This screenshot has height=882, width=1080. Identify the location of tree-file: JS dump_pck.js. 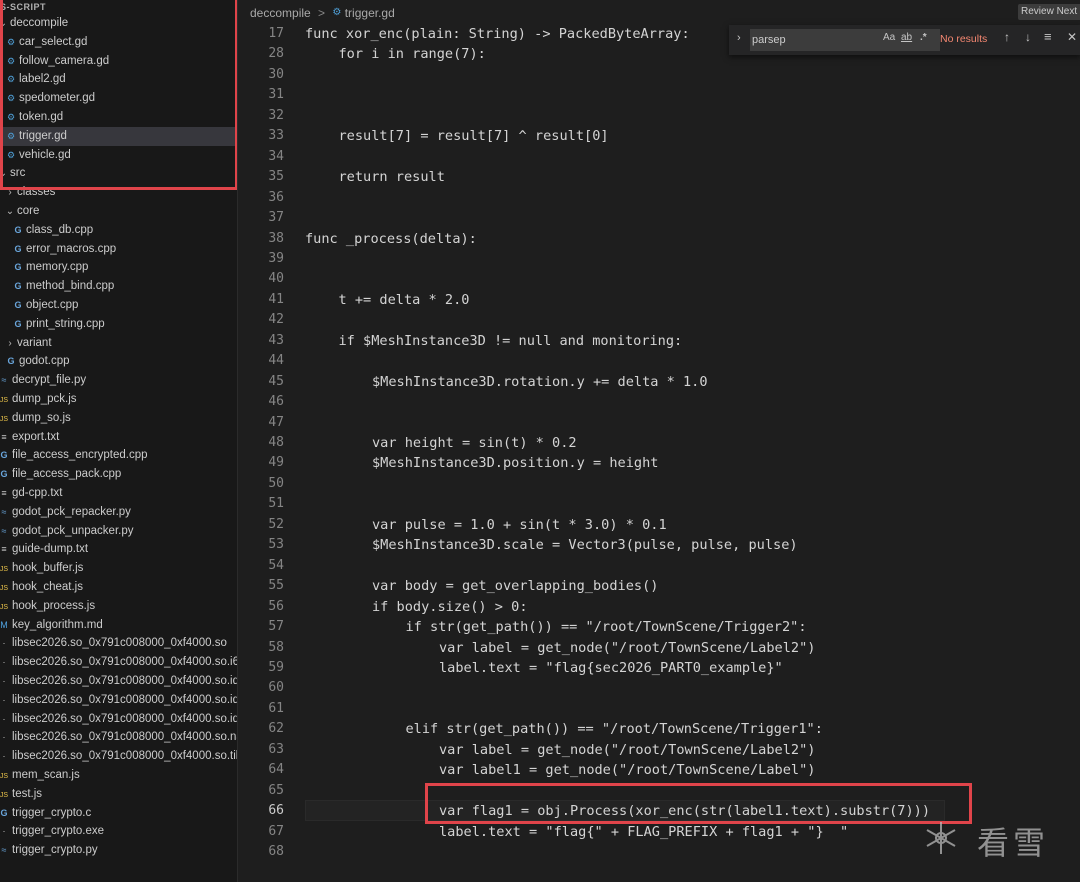
(38, 399).